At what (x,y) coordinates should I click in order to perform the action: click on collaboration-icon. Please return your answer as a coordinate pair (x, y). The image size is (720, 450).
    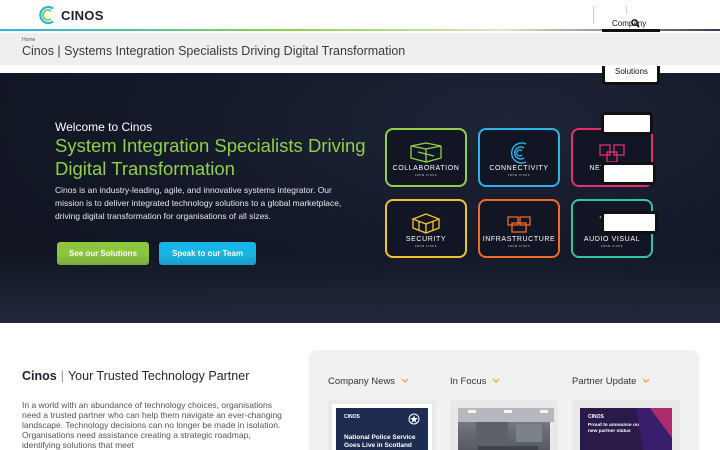
    Looking at the image, I should click on (426, 152).